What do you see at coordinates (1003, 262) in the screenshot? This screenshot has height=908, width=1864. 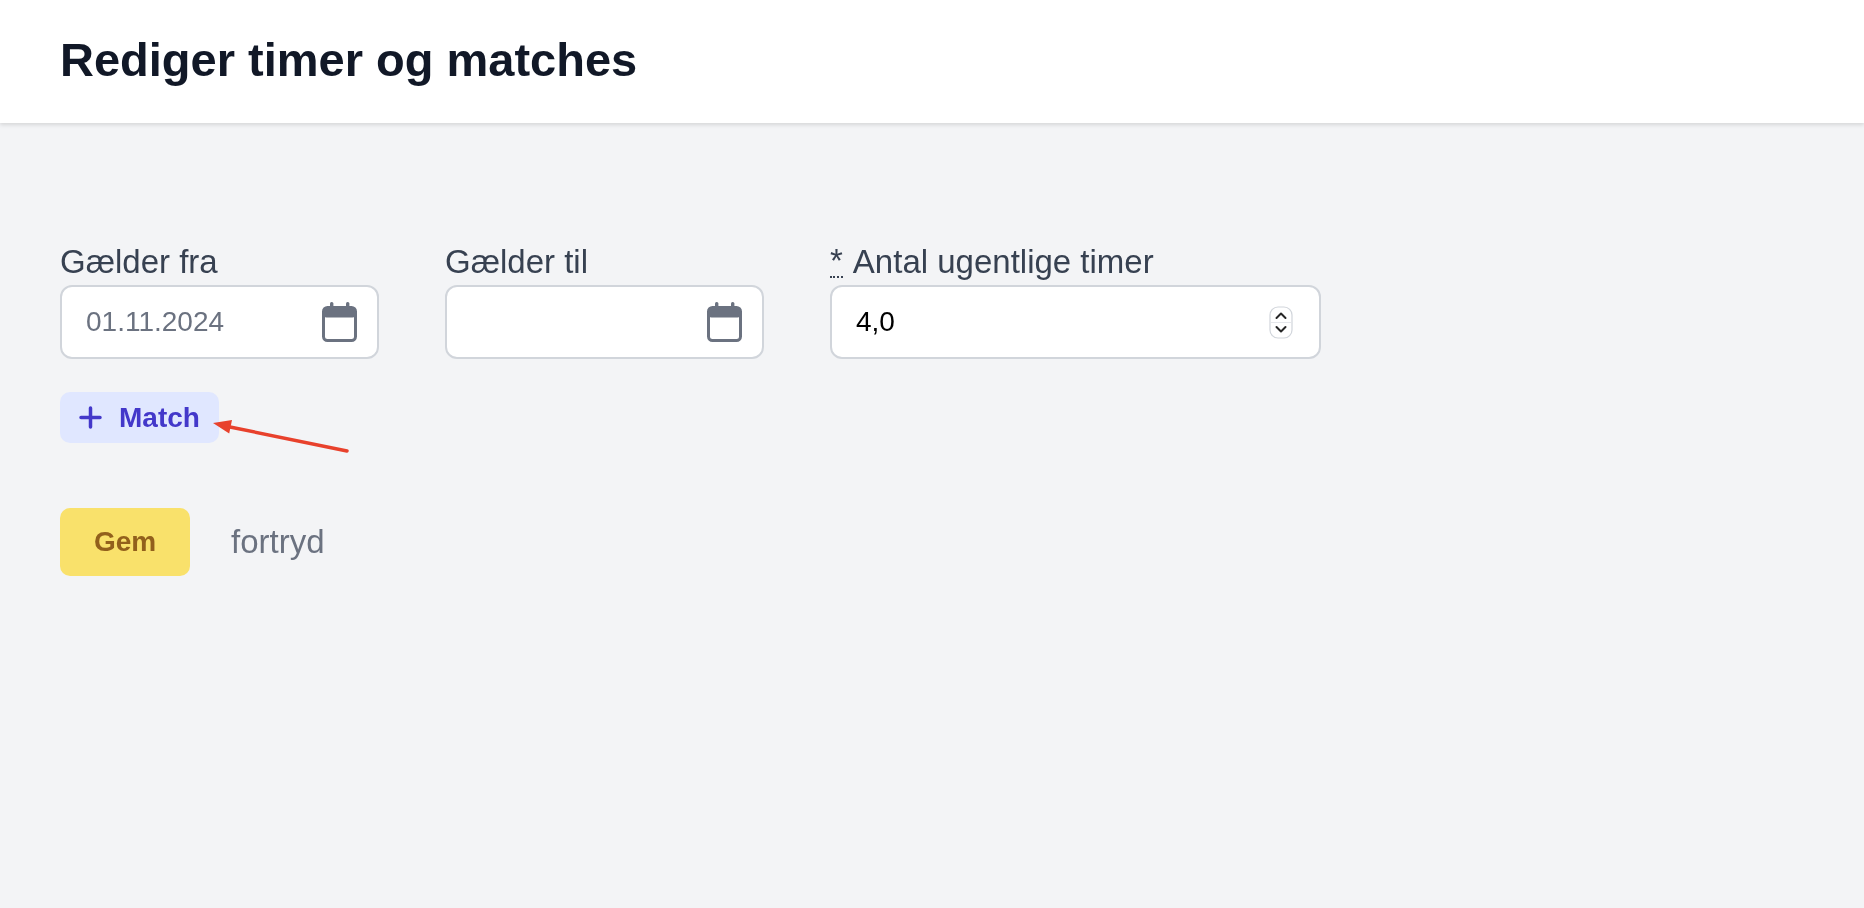 I see `field-label: Antal ugentlige timer` at bounding box center [1003, 262].